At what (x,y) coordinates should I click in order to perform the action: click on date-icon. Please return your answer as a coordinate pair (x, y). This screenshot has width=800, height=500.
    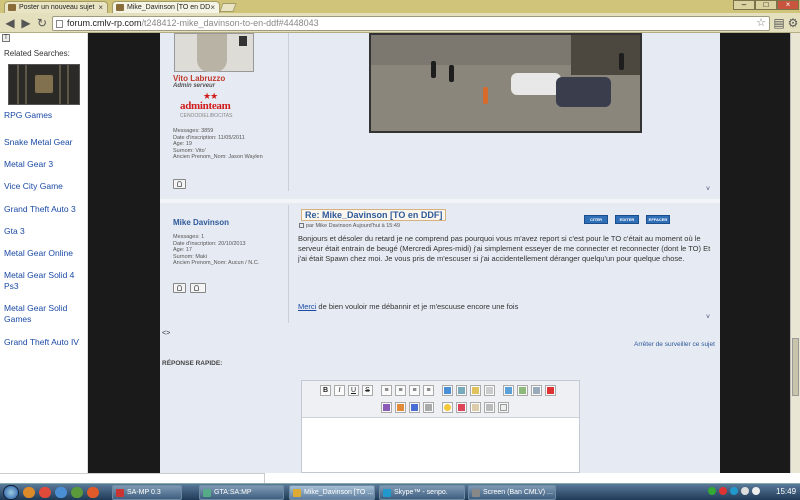
    Looking at the image, I should click on (461, 407).